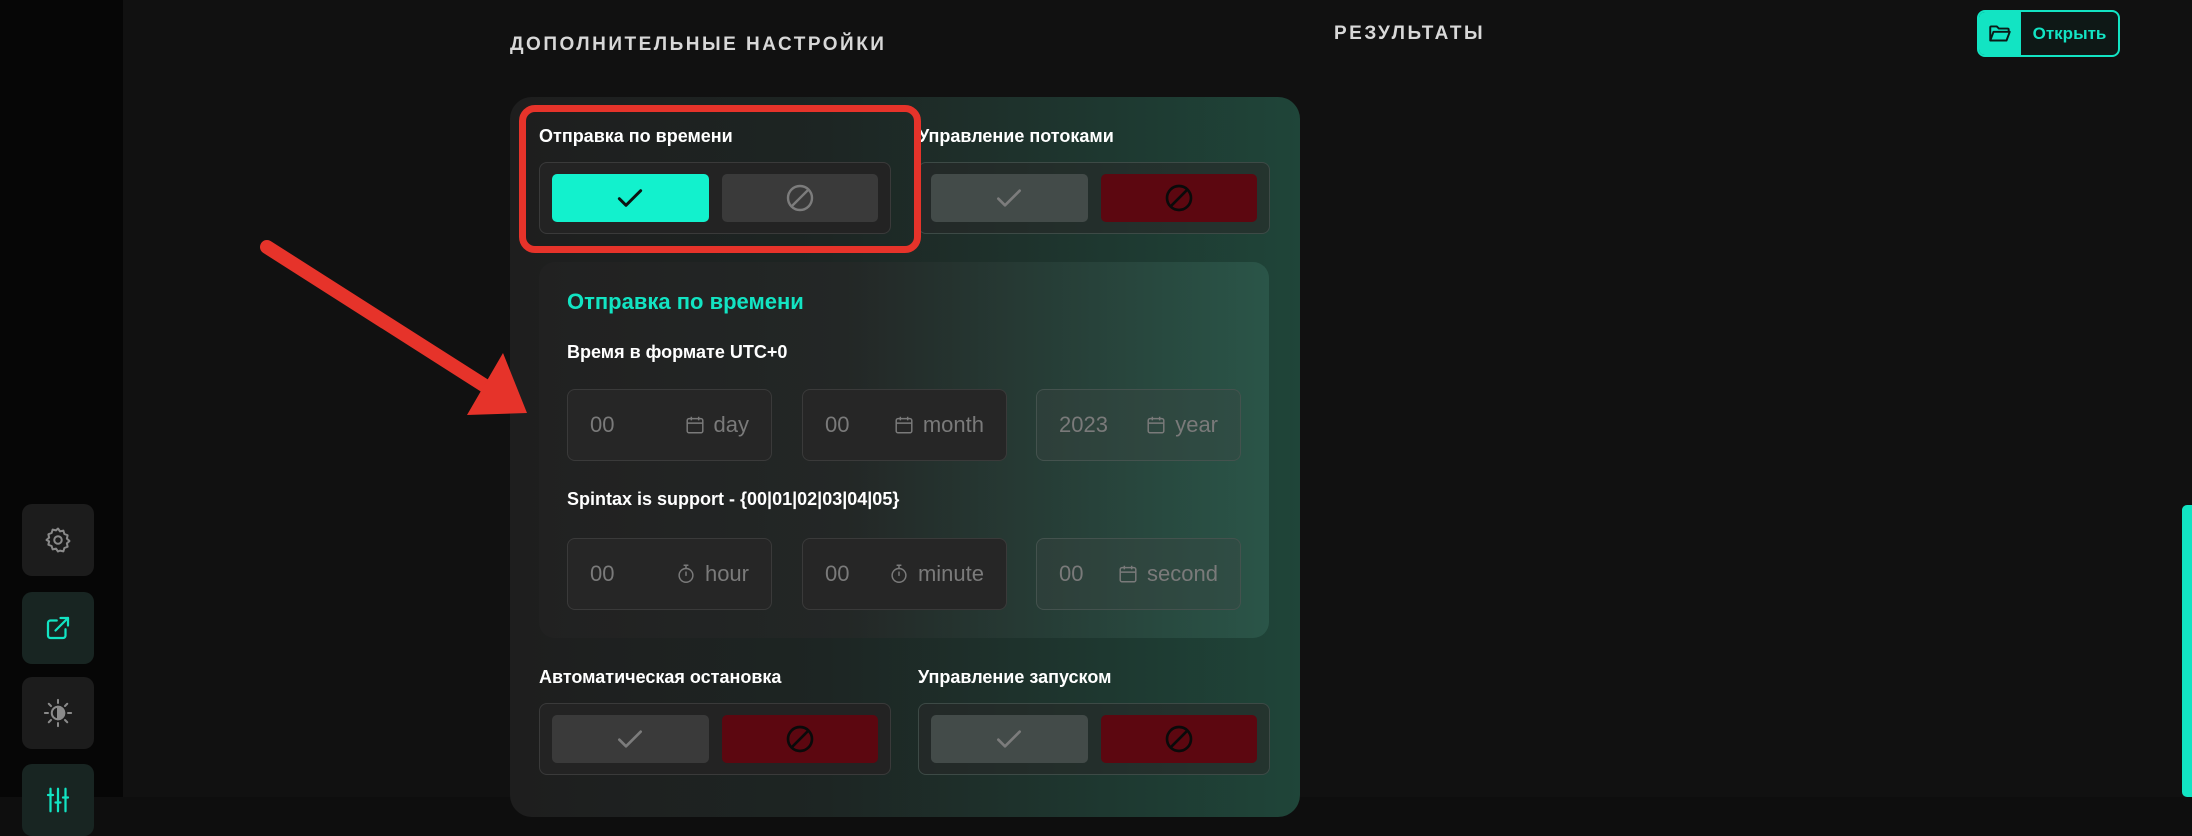 Image resolution: width=2192 pixels, height=836 pixels. Describe the element at coordinates (2187, 651) in the screenshot. I see `scrollbar` at that location.